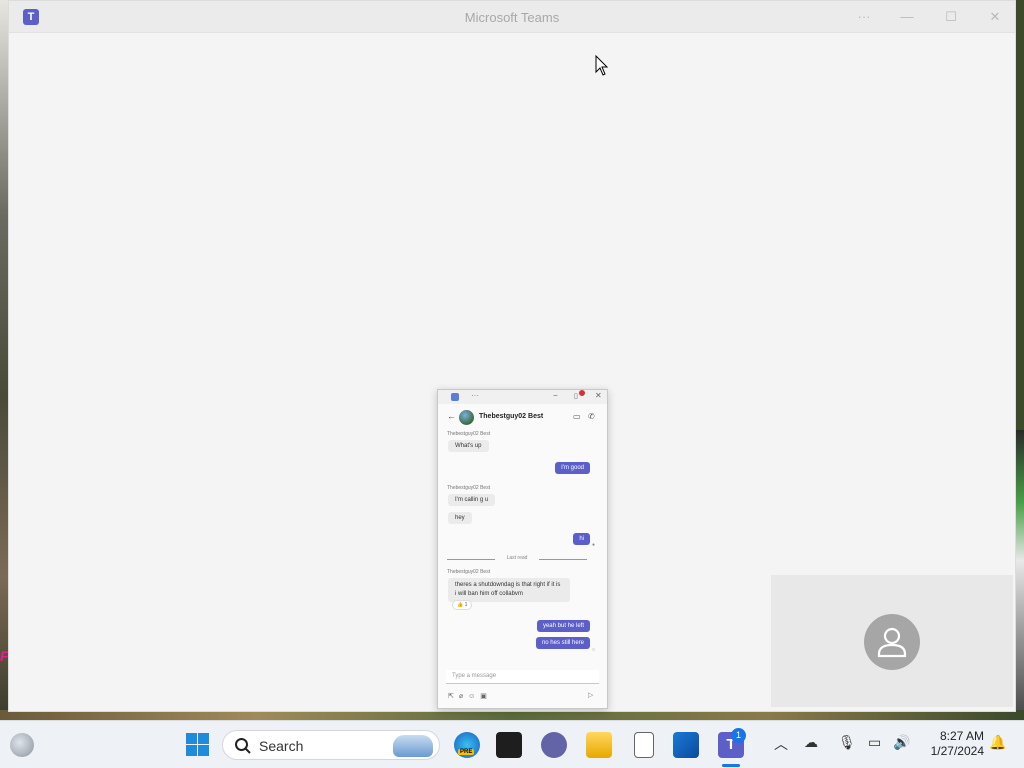  I want to click on edge-browser-icon: PRE, so click(467, 745).